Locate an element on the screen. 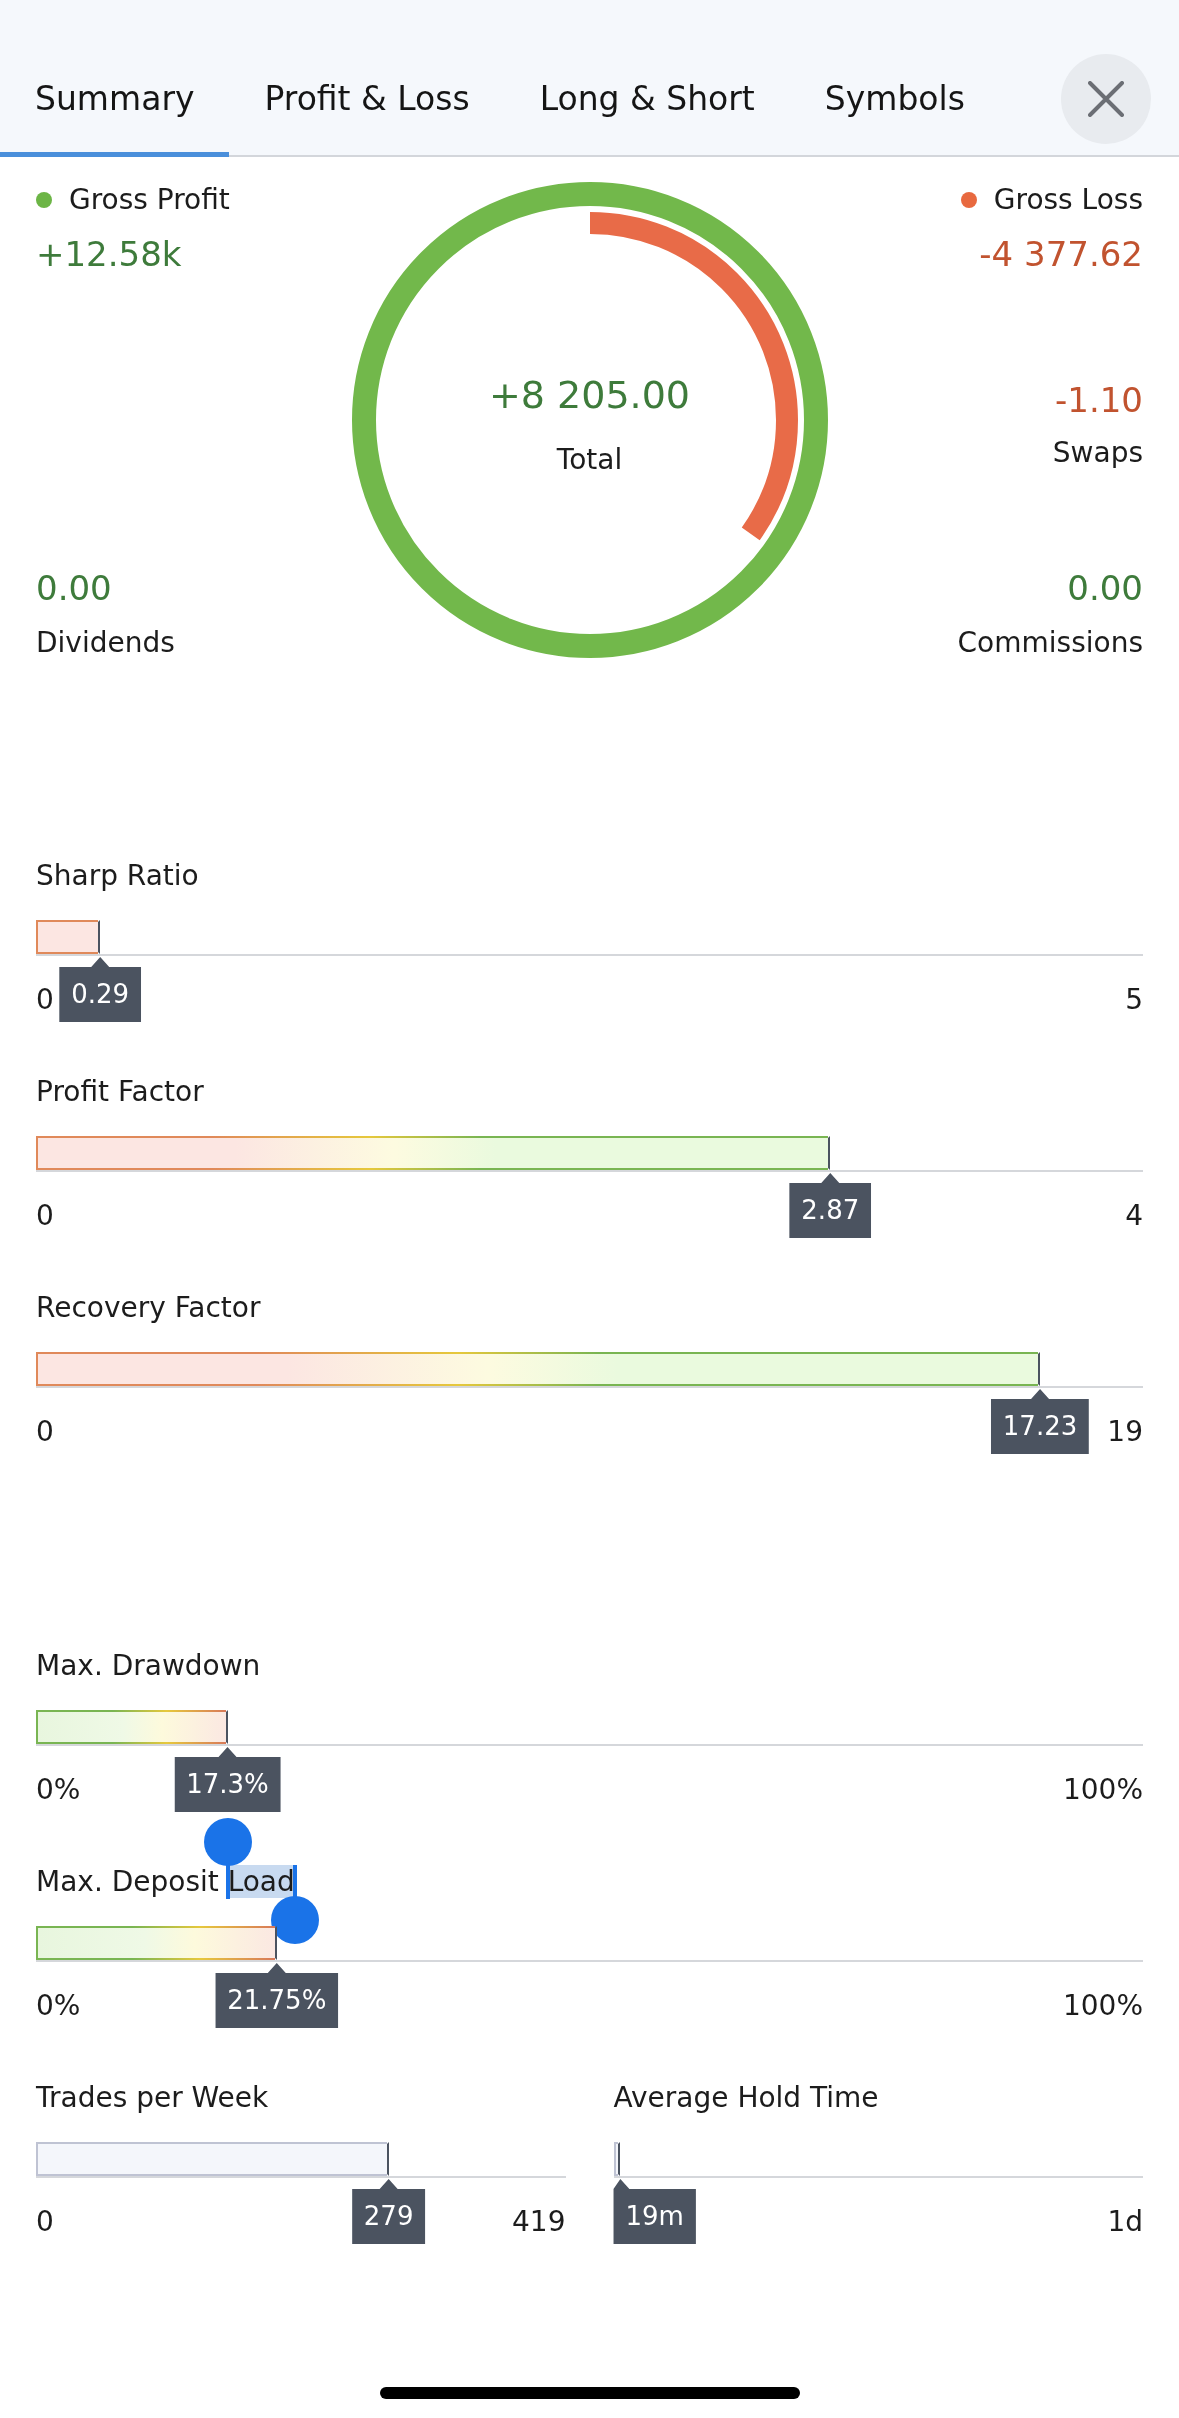 The image size is (1179, 2418). figure-label: Swaps is located at coordinates (1097, 453).